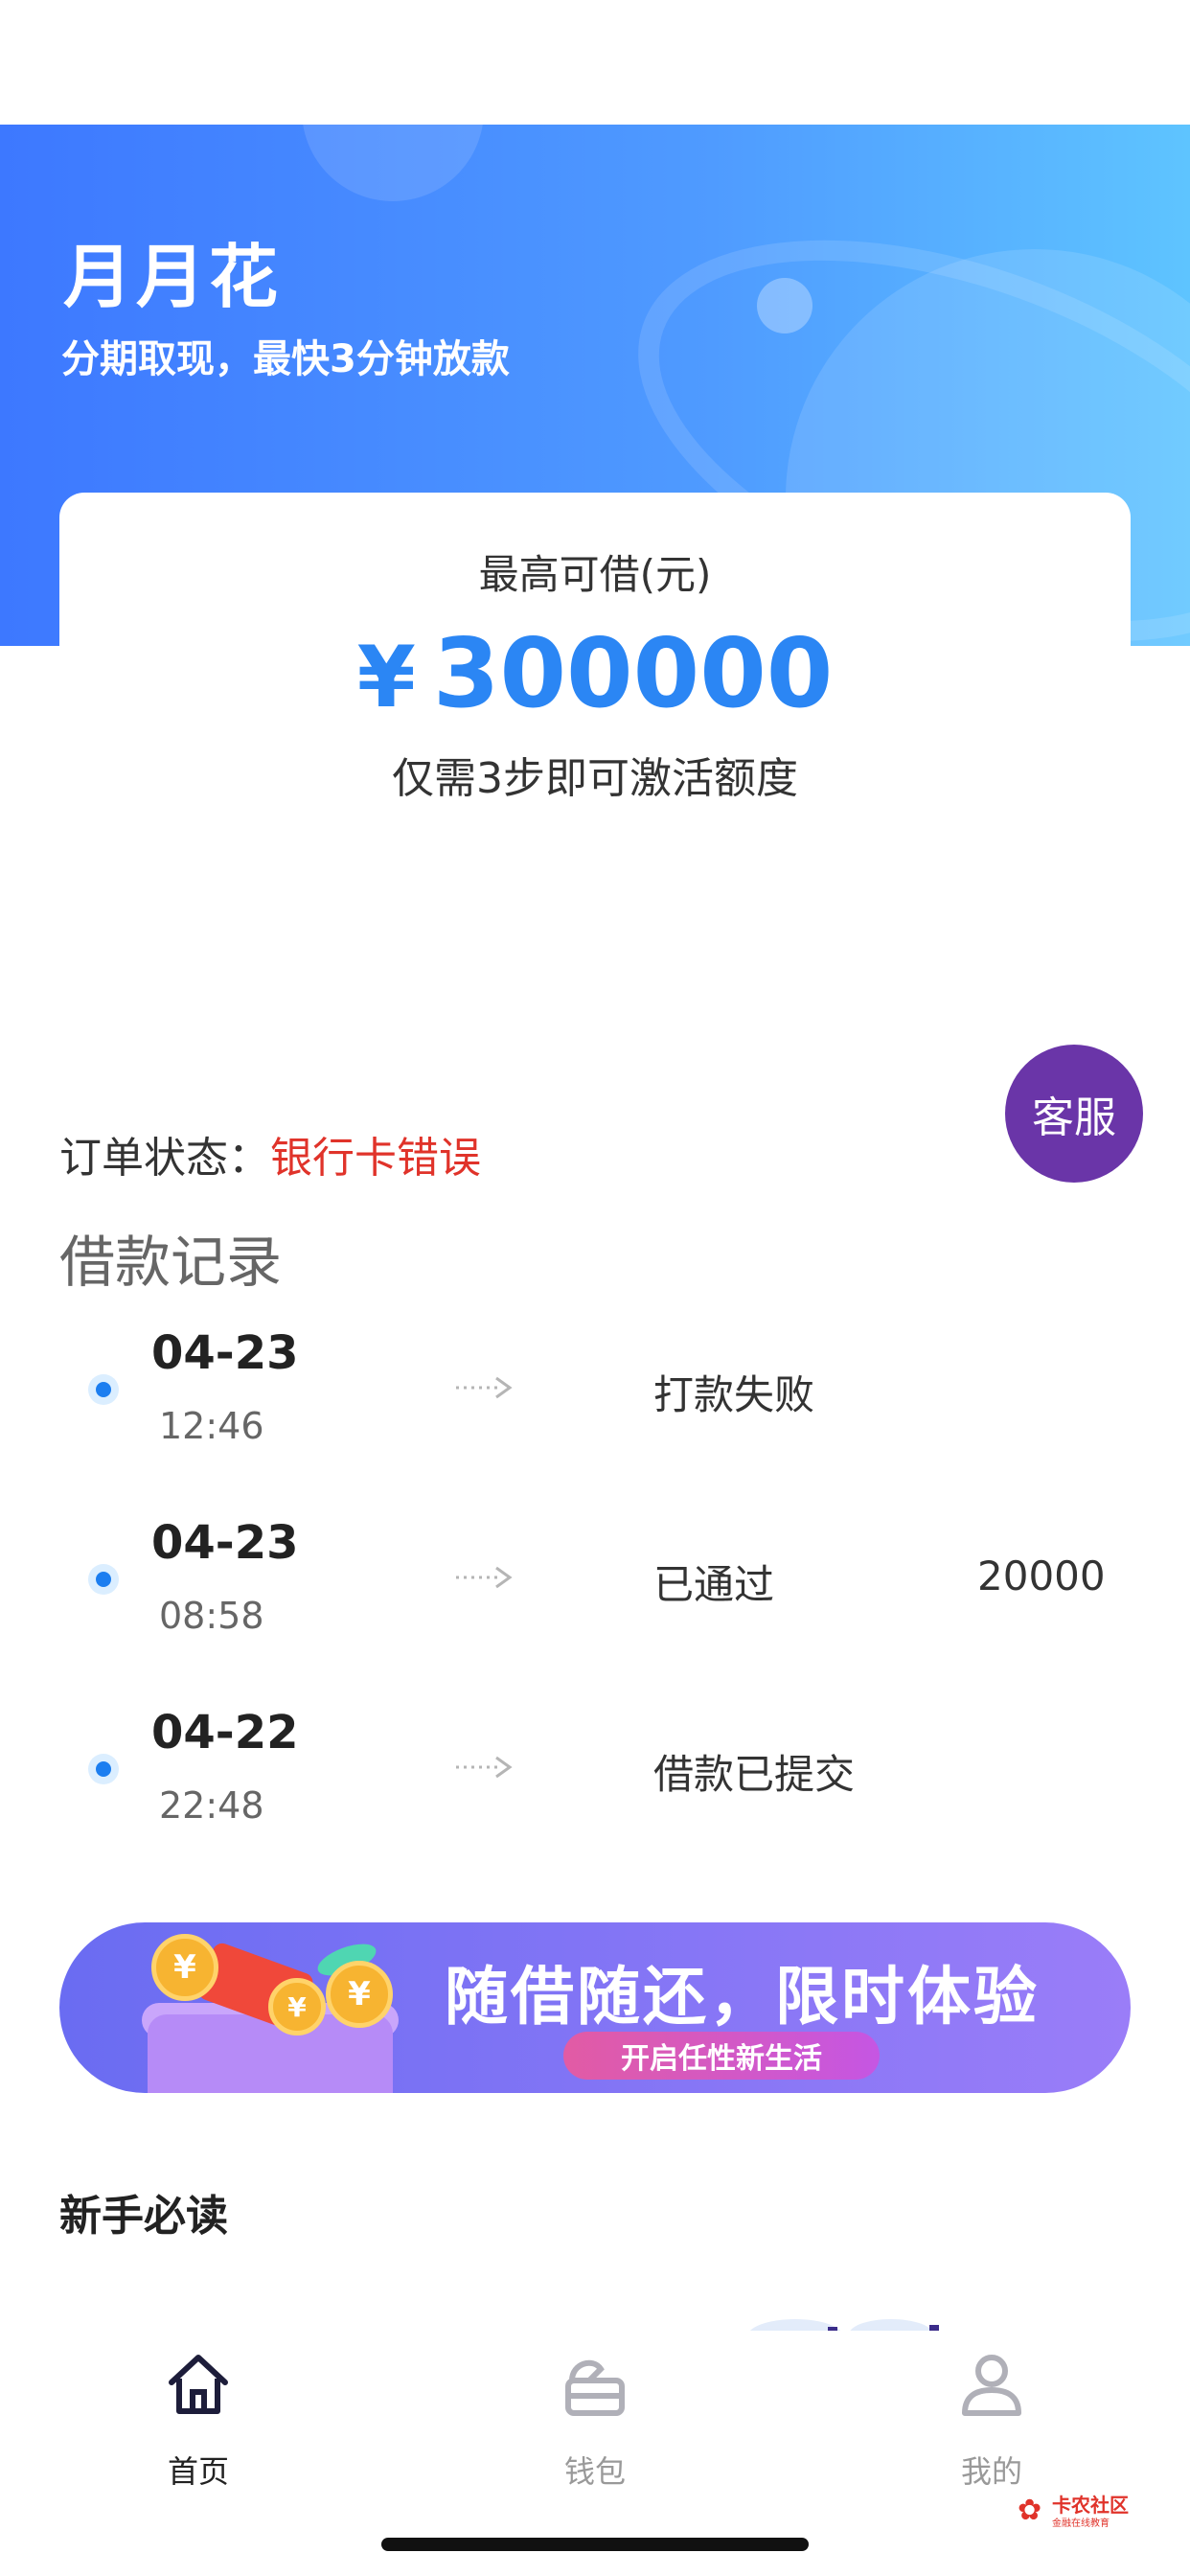 The image size is (1190, 2576). Describe the element at coordinates (743, 1997) in the screenshot. I see `banner-headline: 随借随还，限时体验` at that location.